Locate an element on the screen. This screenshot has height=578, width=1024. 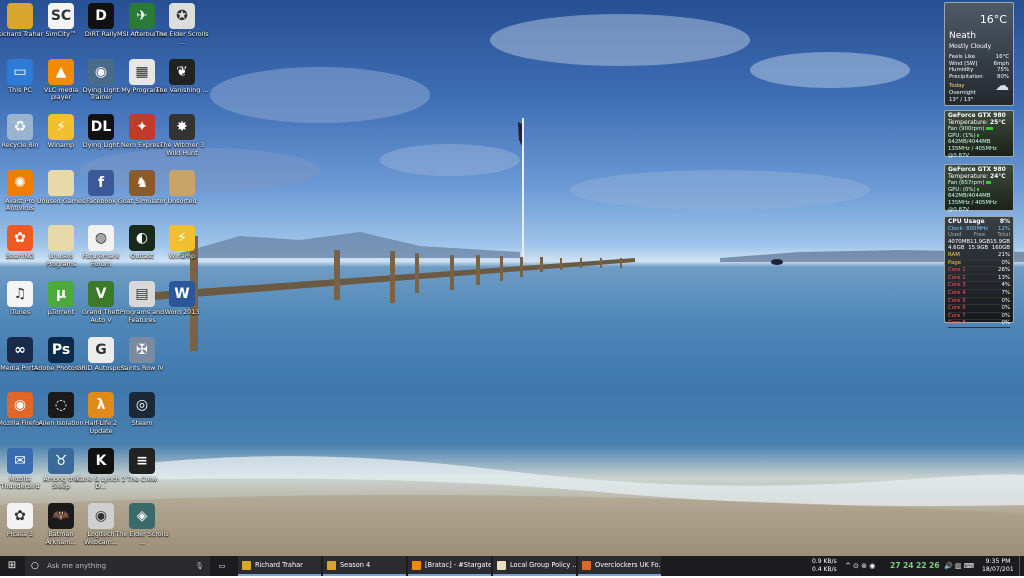
cpu-core-row: Core 3 4% is located at coordinates (979, 286).